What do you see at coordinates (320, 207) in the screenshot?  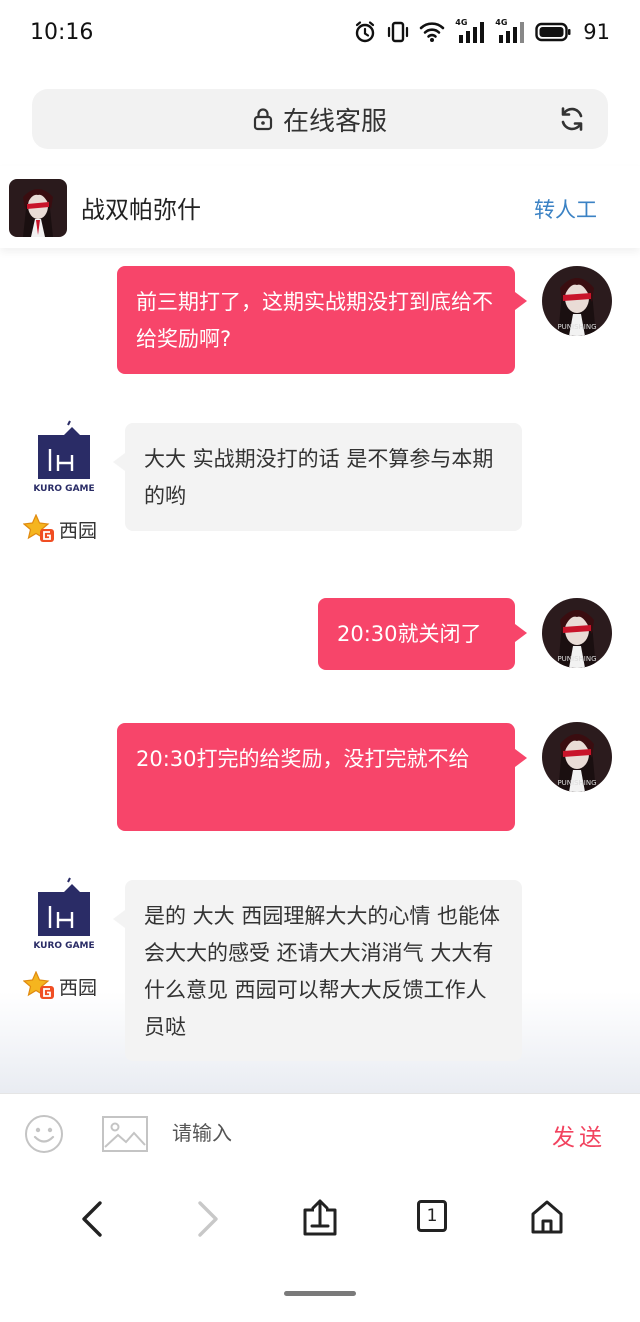 I see `chat-header: 战双帕弥什 转人工` at bounding box center [320, 207].